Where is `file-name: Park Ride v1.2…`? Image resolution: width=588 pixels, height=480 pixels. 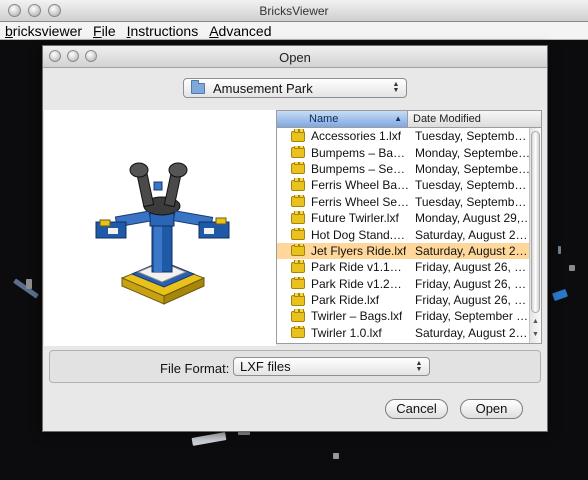
file-name: Park Ride v1.2… is located at coordinates (356, 283).